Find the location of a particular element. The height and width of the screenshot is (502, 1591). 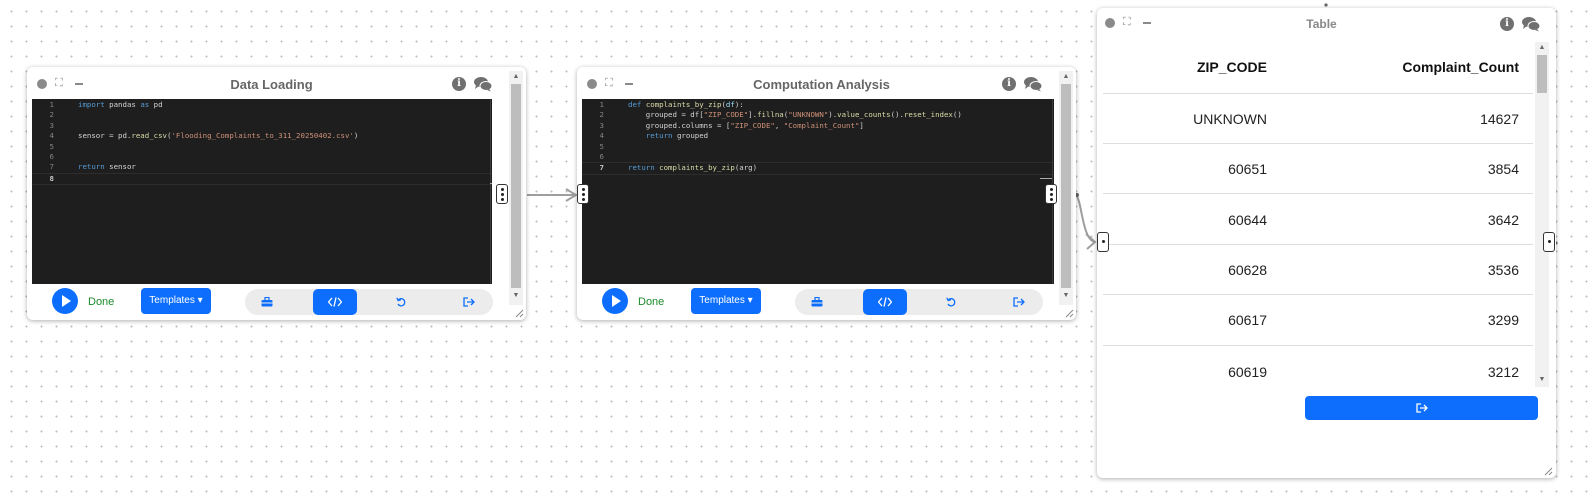

column-header-zip: ZIP_CODE is located at coordinates (1232, 67).